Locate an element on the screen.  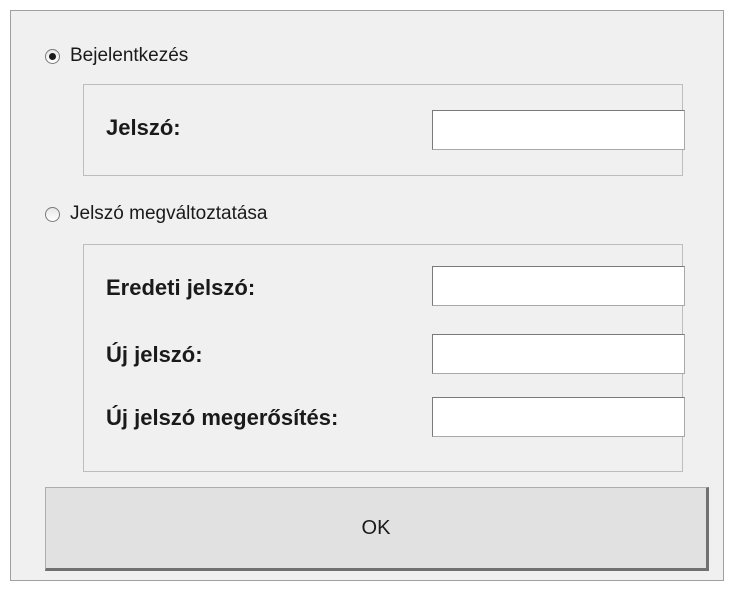
confirm-password-label: Új jelszó megerősítés: is located at coordinates (222, 417).